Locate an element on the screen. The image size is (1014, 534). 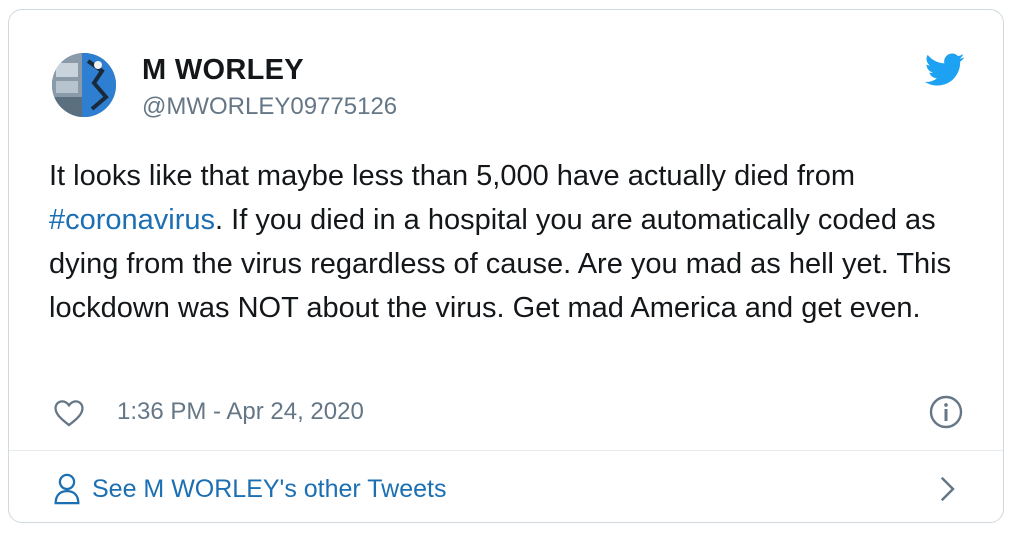
author-avatar is located at coordinates (84, 85).